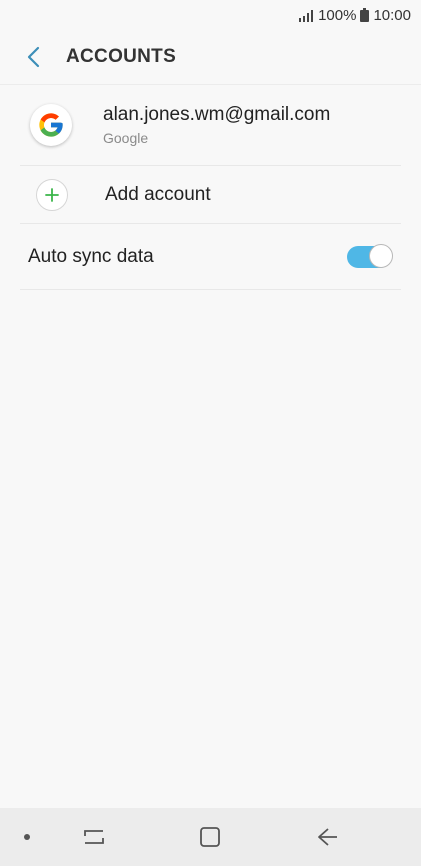  Describe the element at coordinates (52, 194) in the screenshot. I see `plus-icon` at that location.